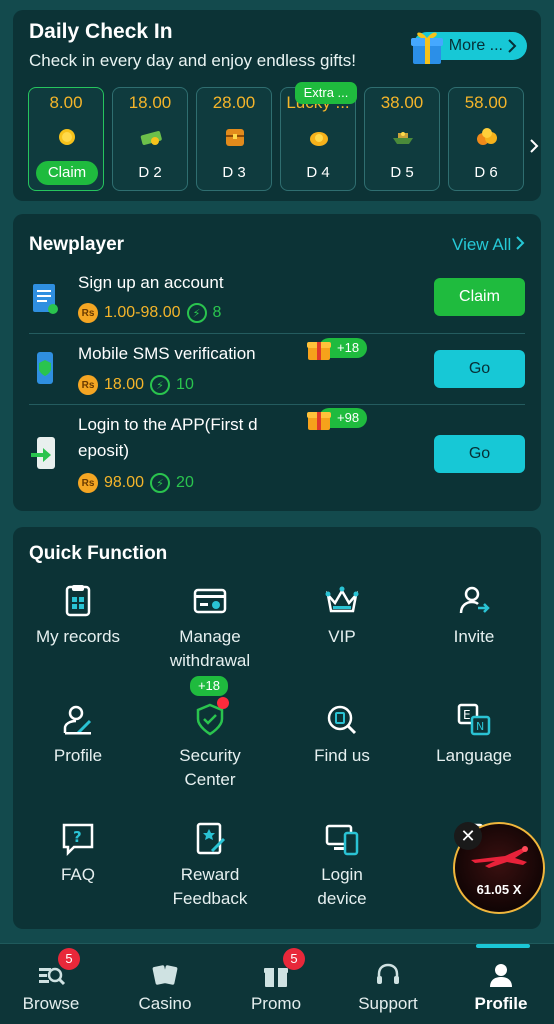 The height and width of the screenshot is (1024, 554). I want to click on task-money: 18.00, so click(124, 384).